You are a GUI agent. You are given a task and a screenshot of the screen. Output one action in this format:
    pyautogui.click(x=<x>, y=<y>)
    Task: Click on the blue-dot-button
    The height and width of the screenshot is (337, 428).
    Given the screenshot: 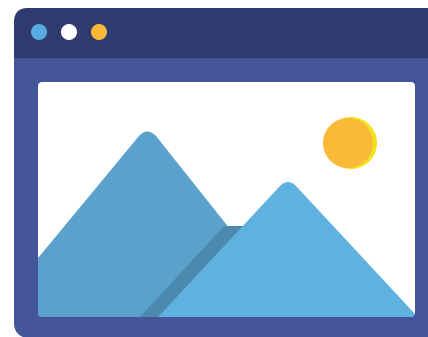 What is the action you would take?
    pyautogui.click(x=39, y=32)
    